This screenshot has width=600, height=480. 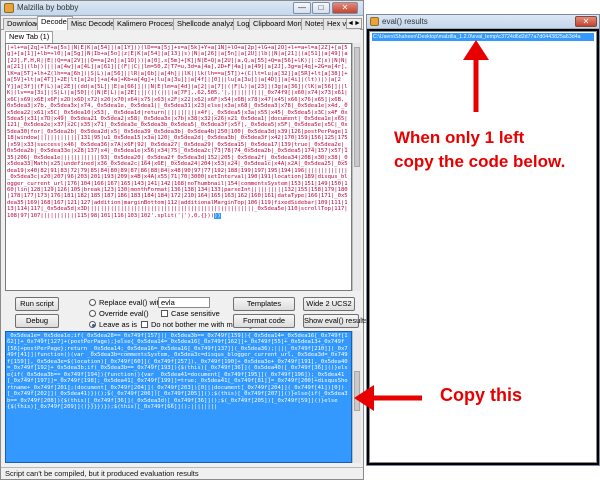 What do you see at coordinates (476, 76) in the screenshot?
I see `up-arrow-icon` at bounding box center [476, 76].